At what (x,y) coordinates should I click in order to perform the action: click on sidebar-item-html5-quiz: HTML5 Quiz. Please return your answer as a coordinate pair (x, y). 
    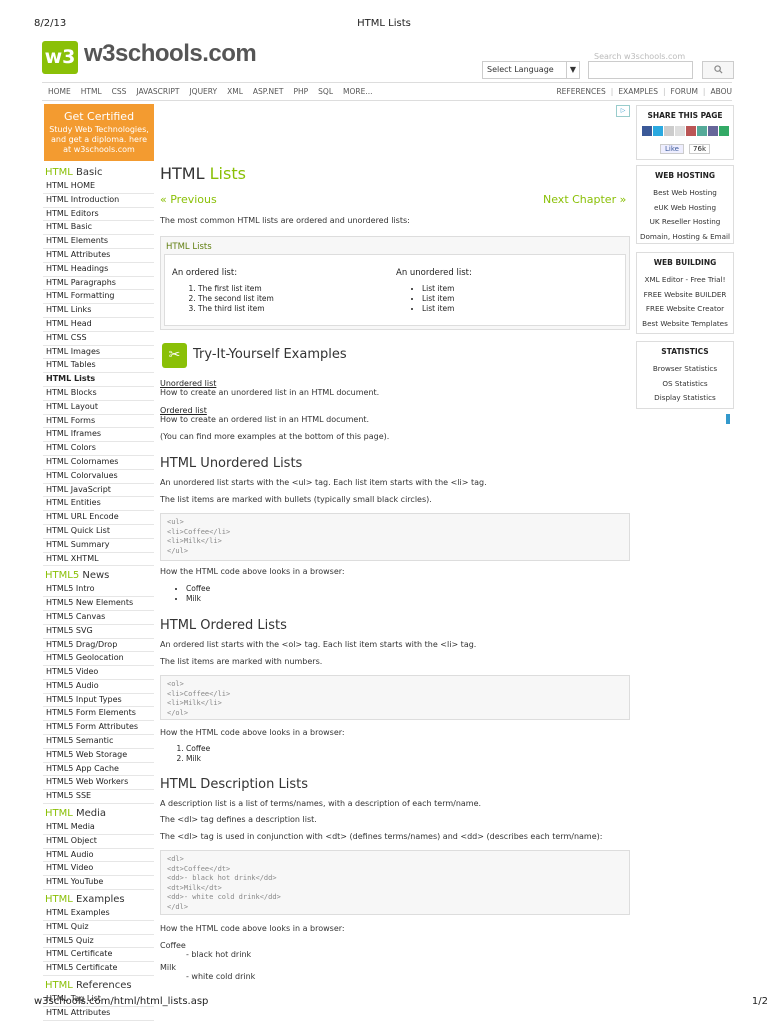
    Looking at the image, I should click on (98, 942).